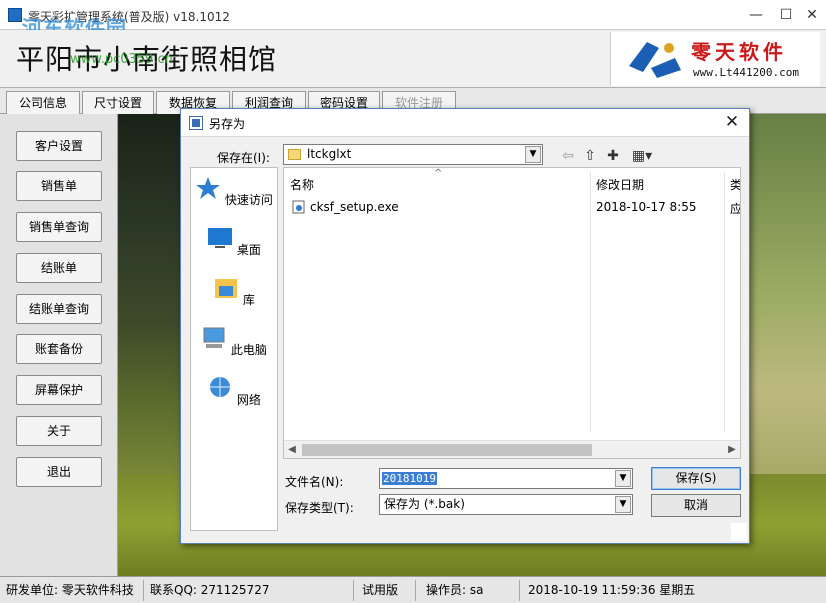 The height and width of the screenshot is (603, 826). What do you see at coordinates (696, 505) in the screenshot?
I see `cancel-button: 取消` at bounding box center [696, 505].